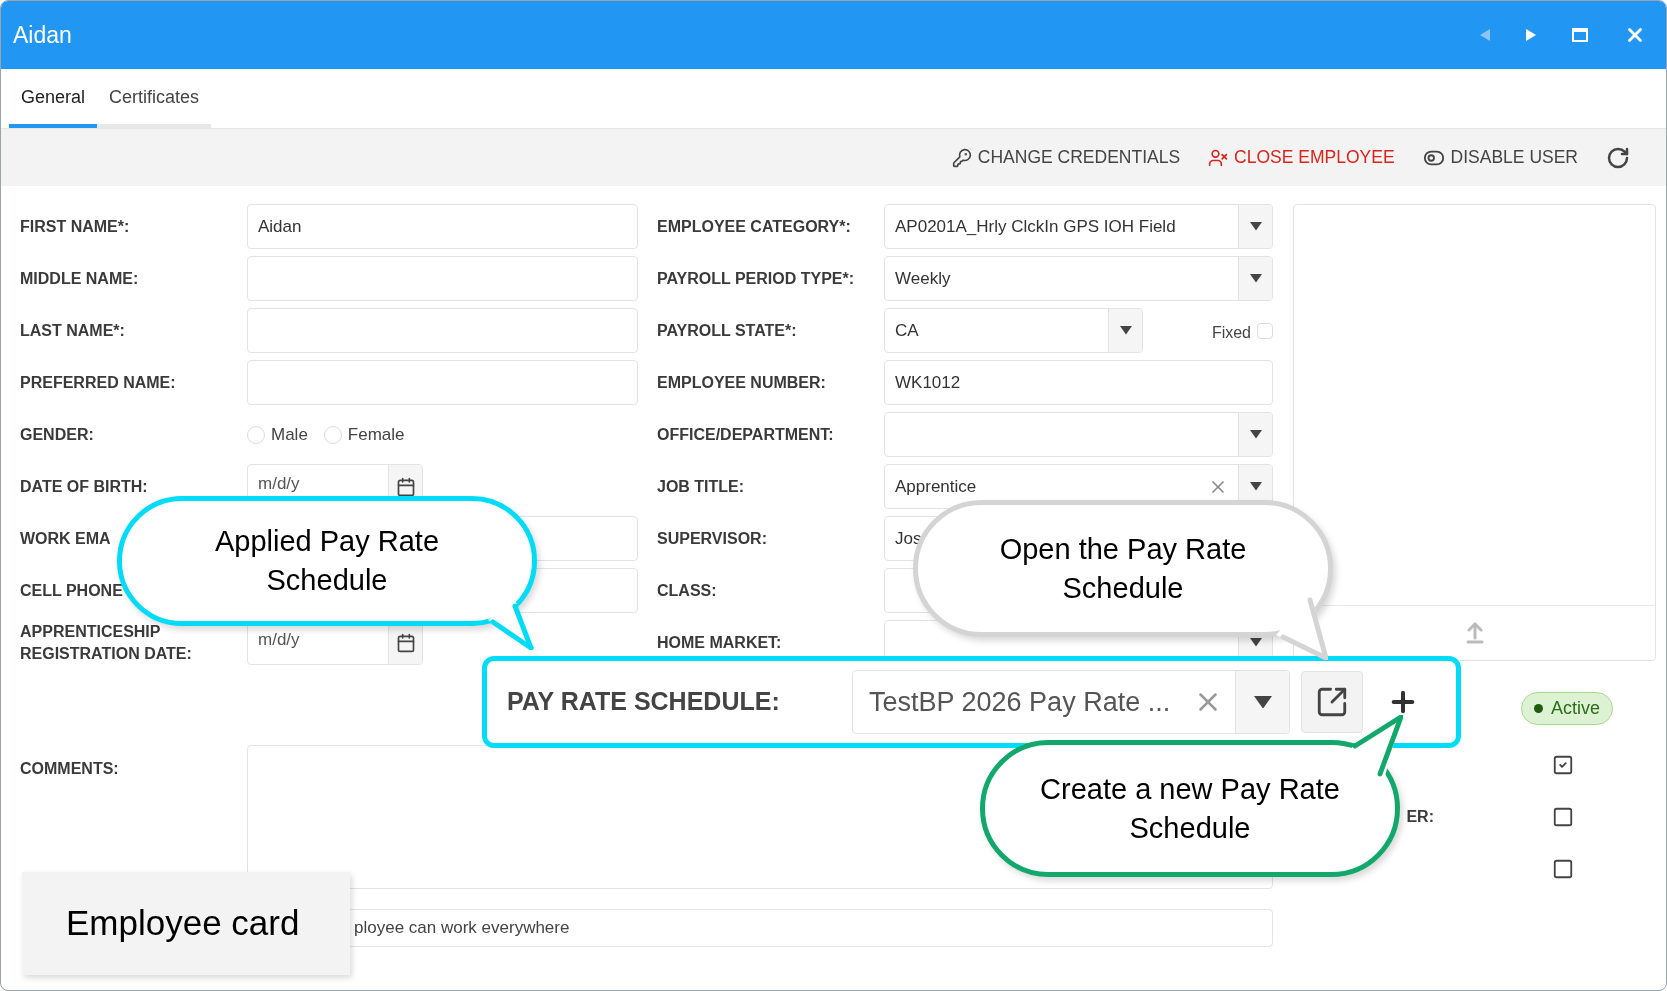 This screenshot has height=991, width=1667. What do you see at coordinates (720, 642) in the screenshot?
I see `field-label: HOME MARKET:` at bounding box center [720, 642].